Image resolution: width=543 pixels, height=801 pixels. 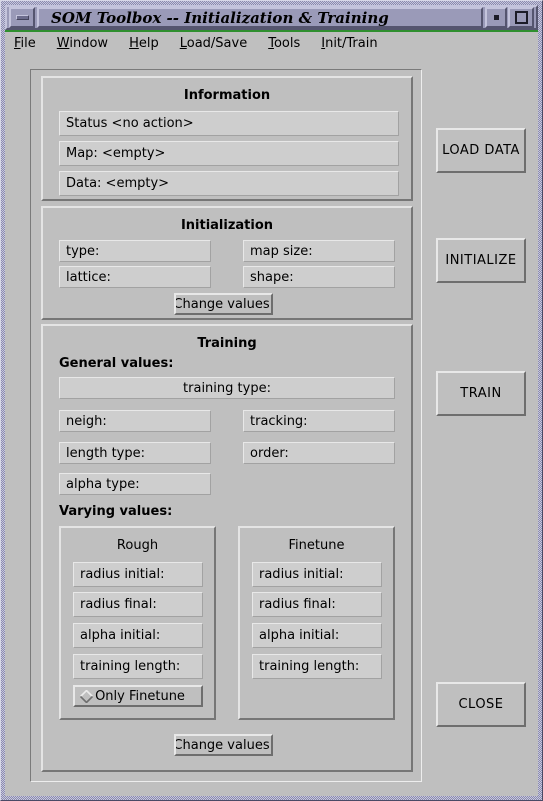 What do you see at coordinates (116, 363) in the screenshot?
I see `general-values-label: General values:` at bounding box center [116, 363].